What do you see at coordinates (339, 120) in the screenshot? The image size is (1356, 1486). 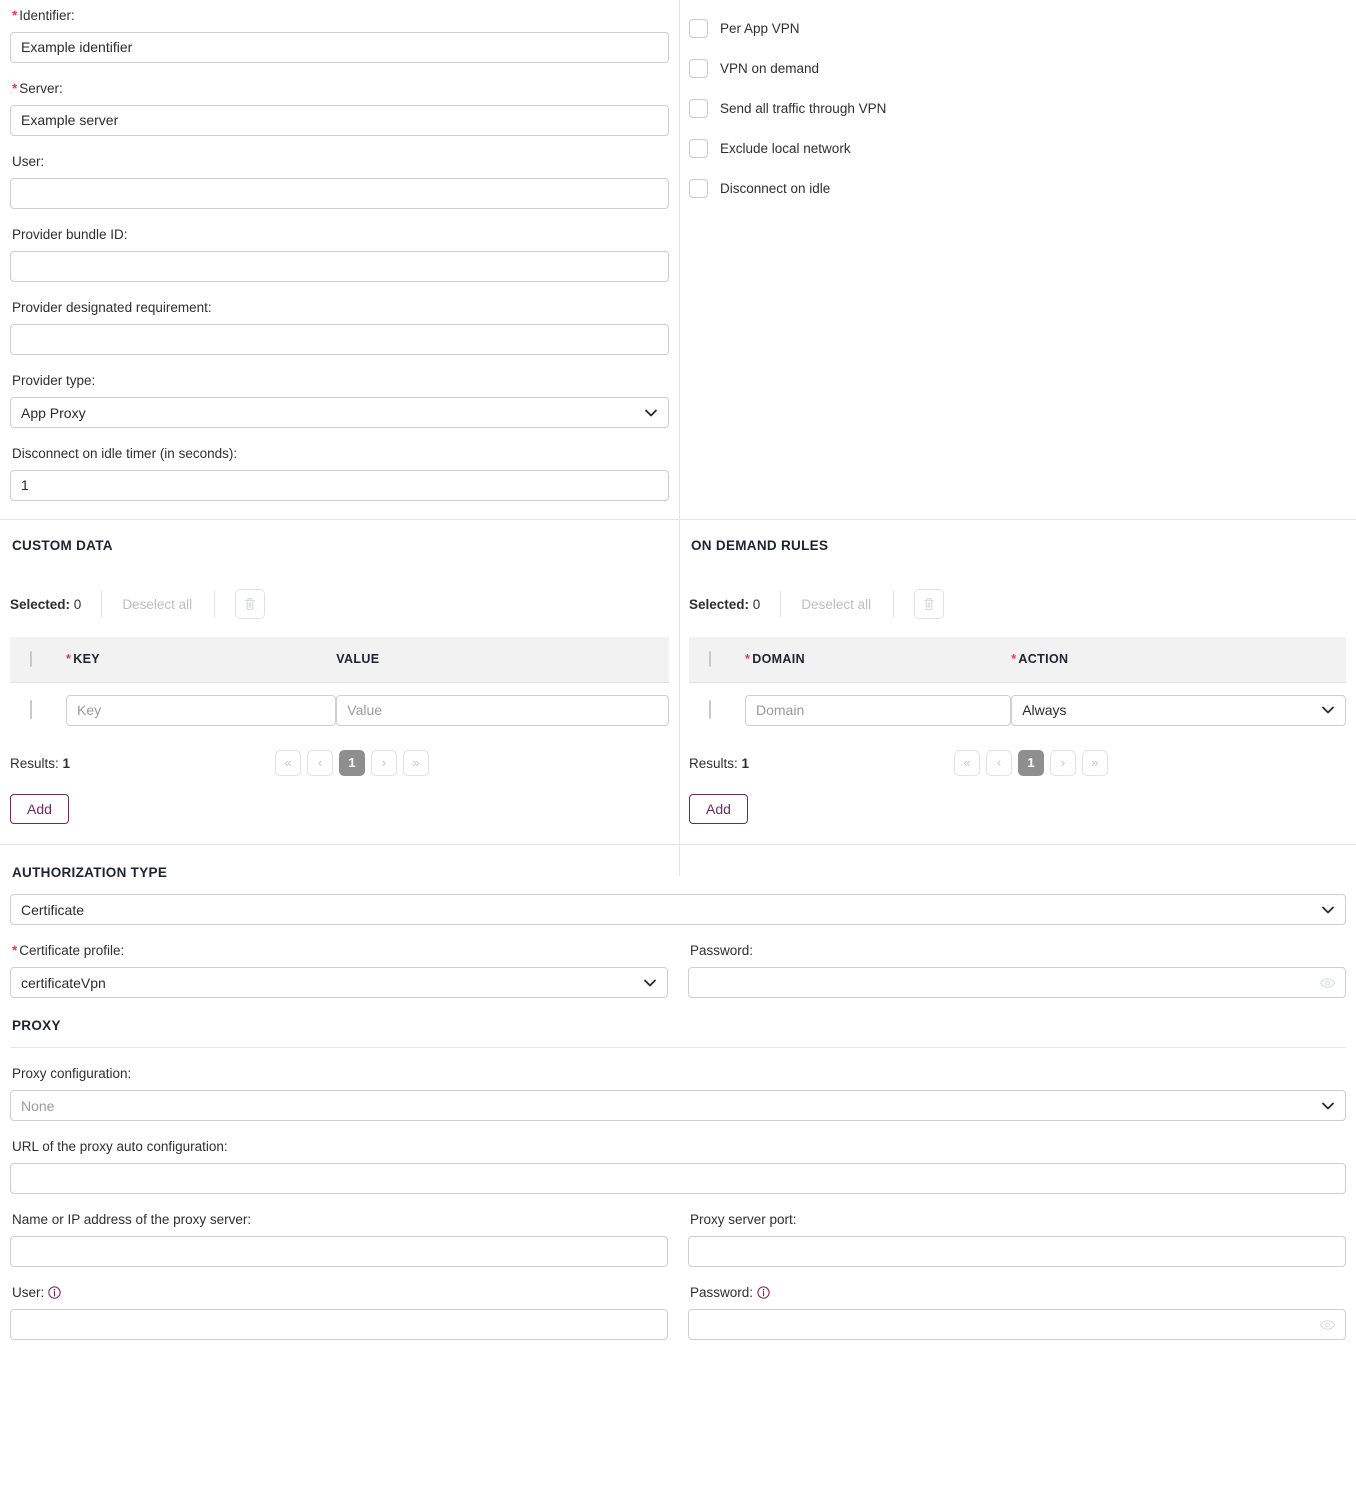 I see `server-input: Example server` at bounding box center [339, 120].